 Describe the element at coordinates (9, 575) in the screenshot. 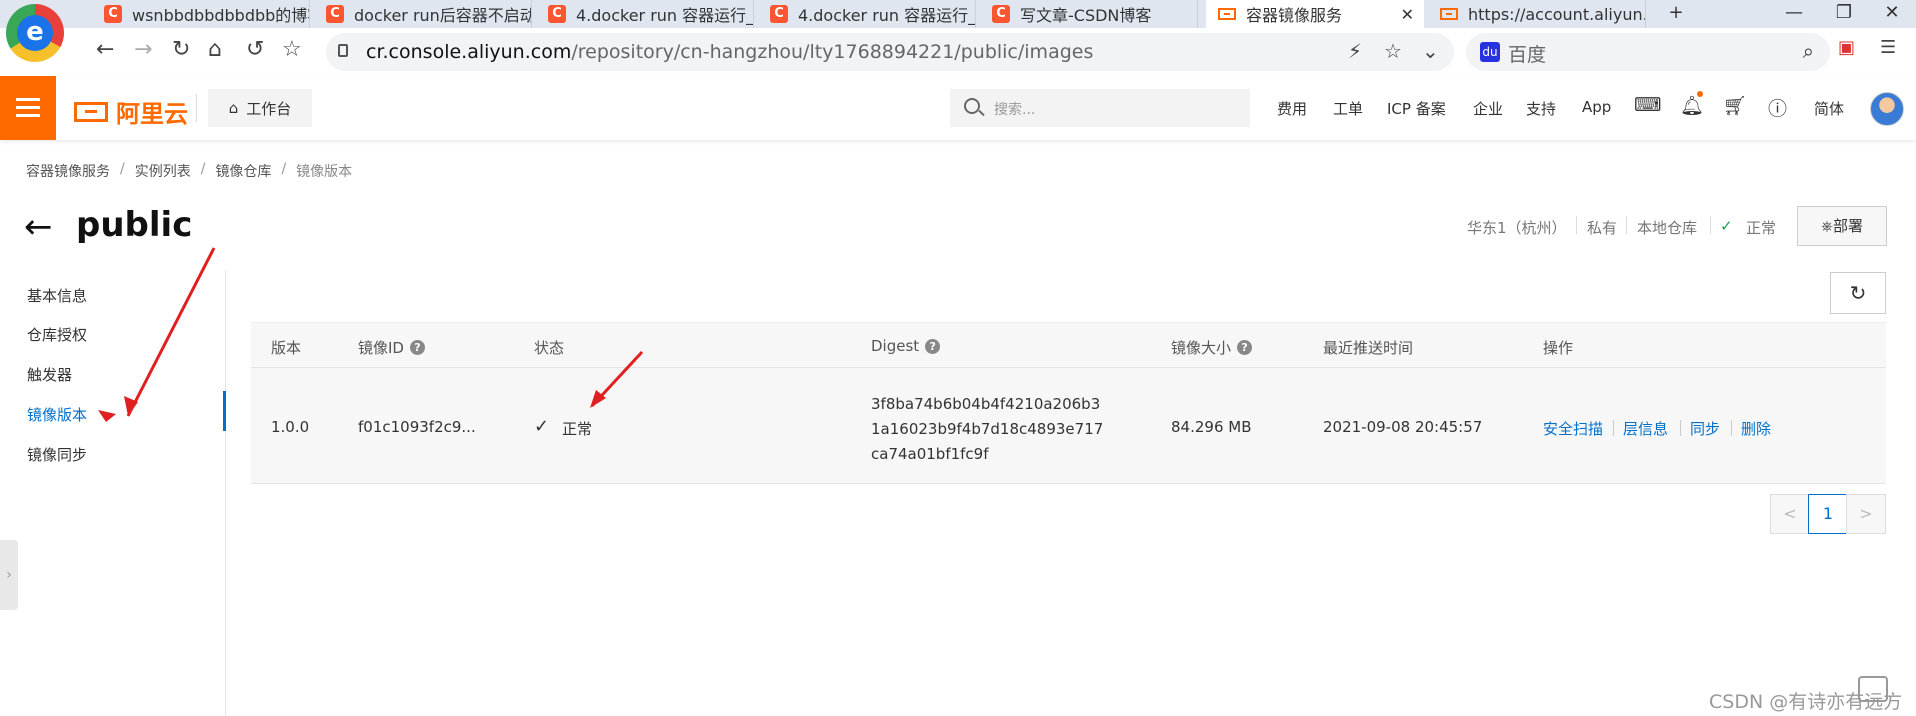

I see `expand-chevron-icon: ›` at that location.